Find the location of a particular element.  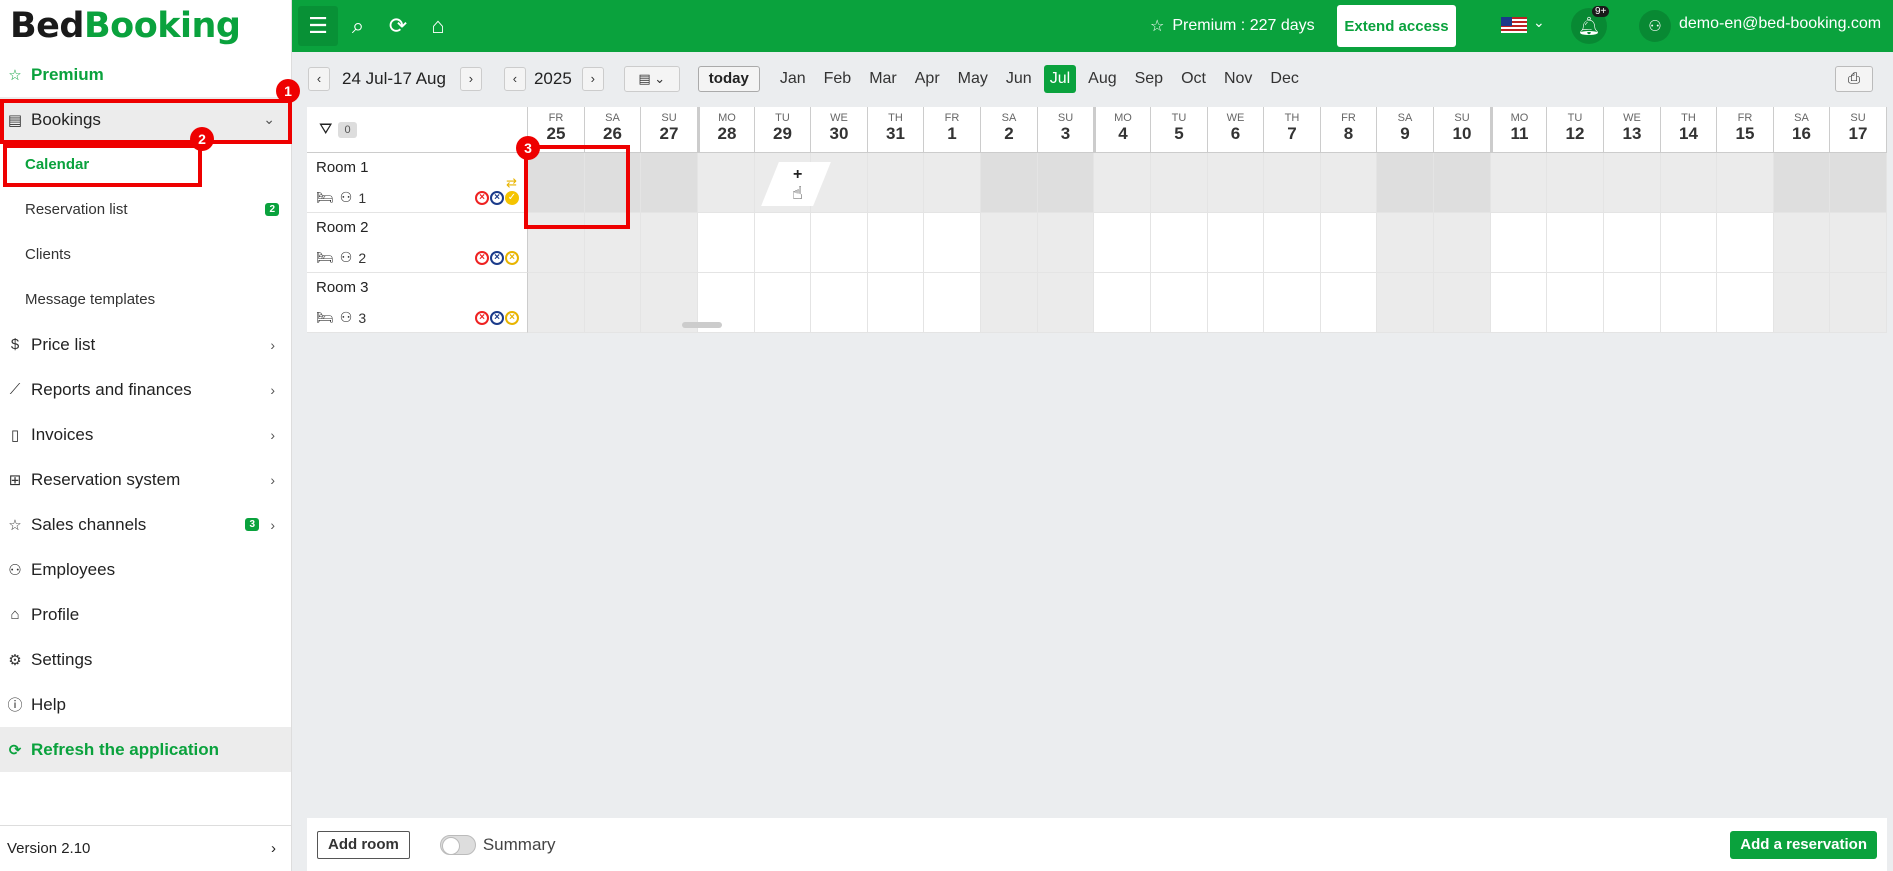

version-row: Version 2.10 › is located at coordinates (146, 848).